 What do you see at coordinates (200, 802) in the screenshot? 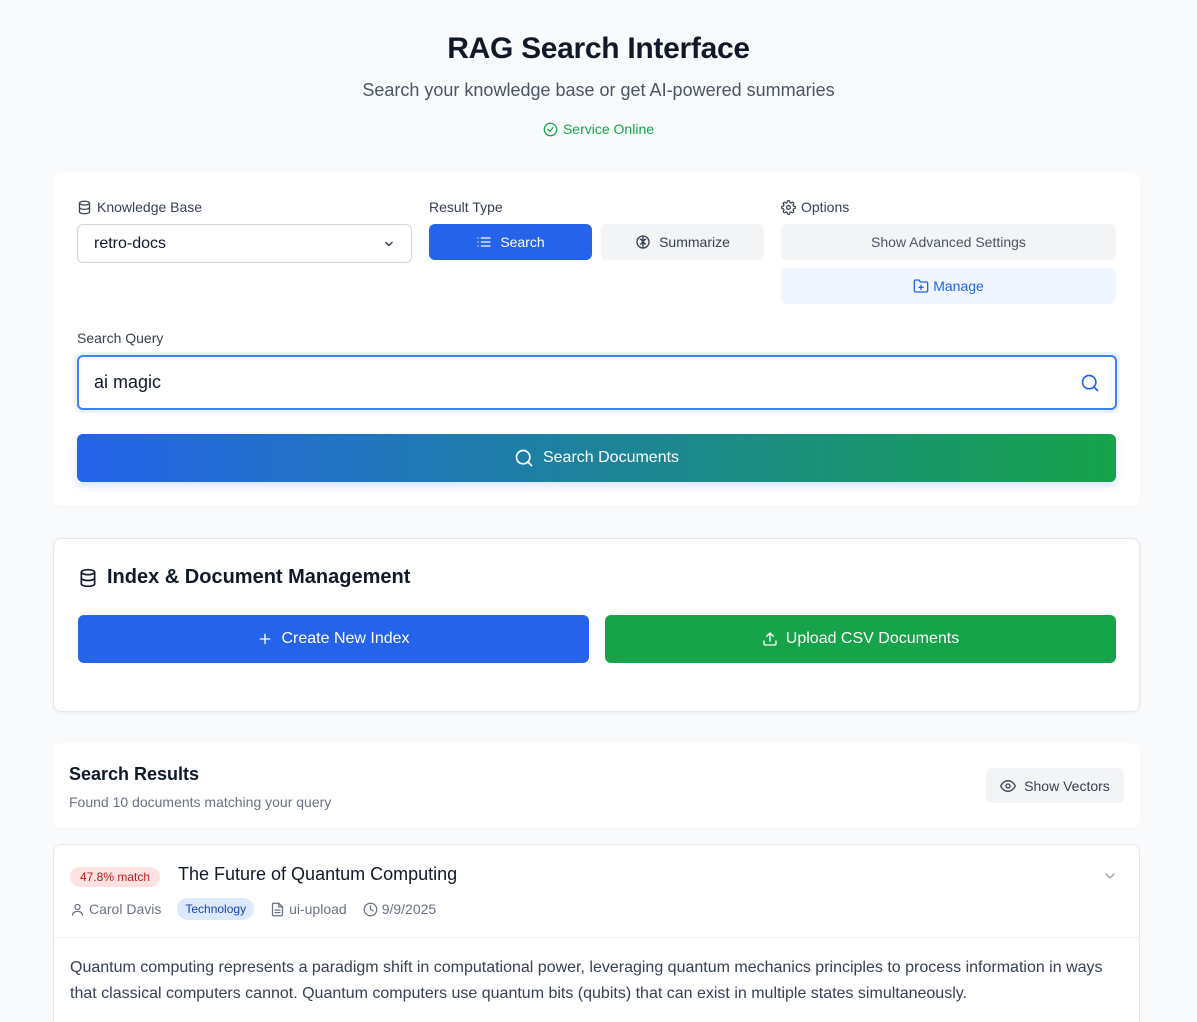
I see `results-summary: Found 10 documents matching your query` at bounding box center [200, 802].